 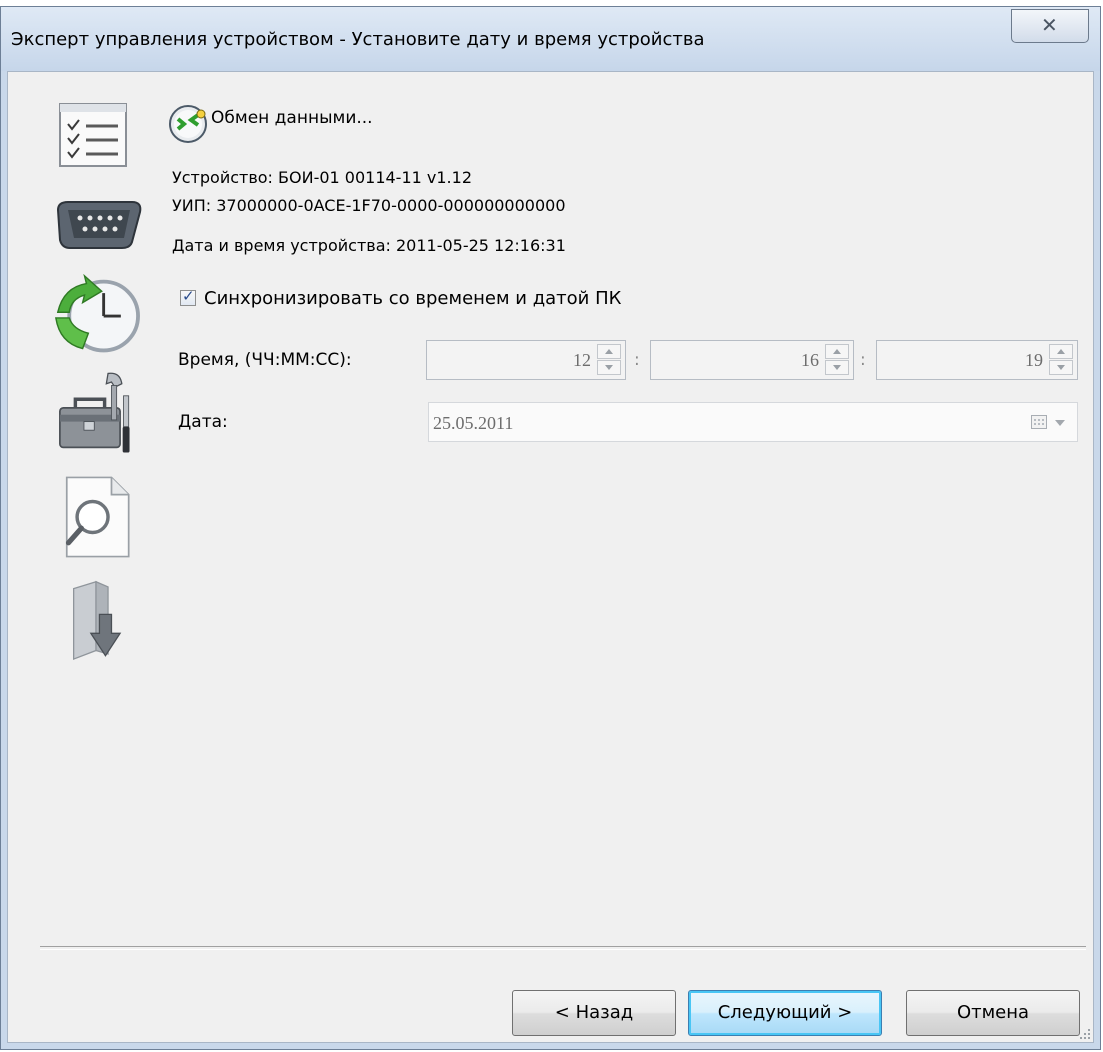 I want to click on date-picker: 25.05.2011, so click(x=753, y=422).